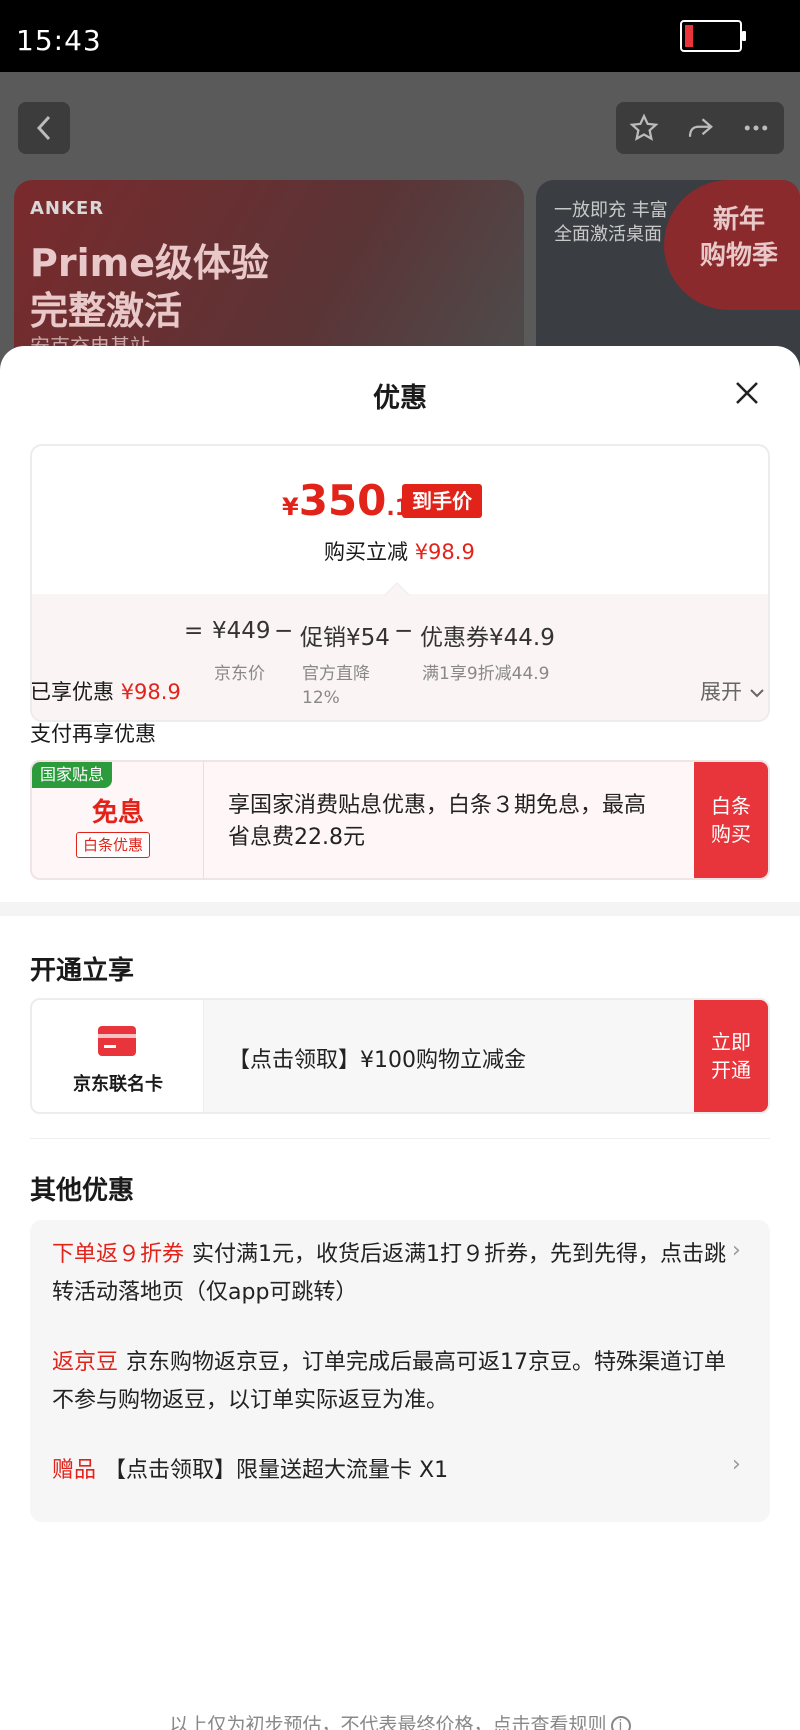  Describe the element at coordinates (388, 1722) in the screenshot. I see `footer-text: 以上仅为初步预估，不代表最终价格，点击查看规则` at that location.